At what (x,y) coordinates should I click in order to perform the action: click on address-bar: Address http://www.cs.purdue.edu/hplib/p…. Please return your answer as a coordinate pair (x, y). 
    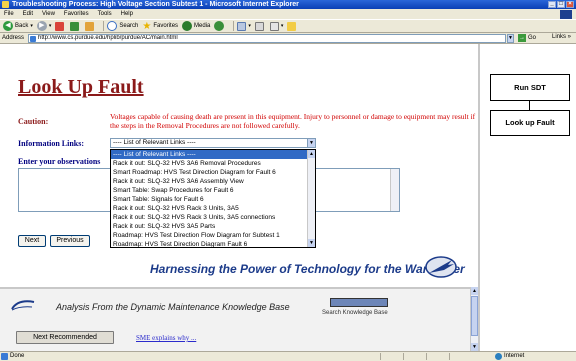
    Looking at the image, I should click on (288, 38).